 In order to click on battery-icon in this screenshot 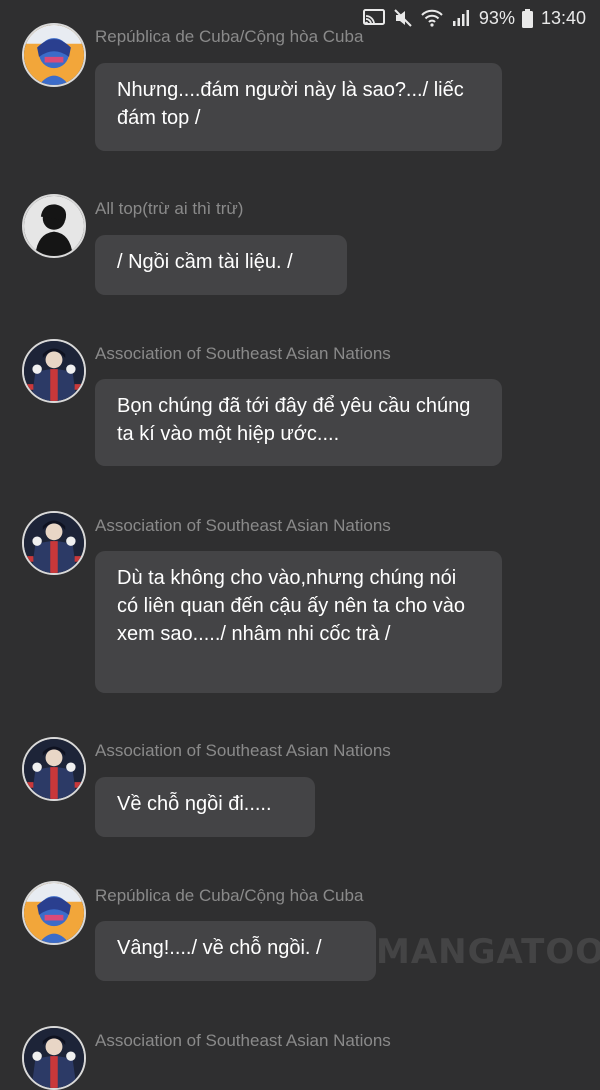, I will do `click(528, 18)`.